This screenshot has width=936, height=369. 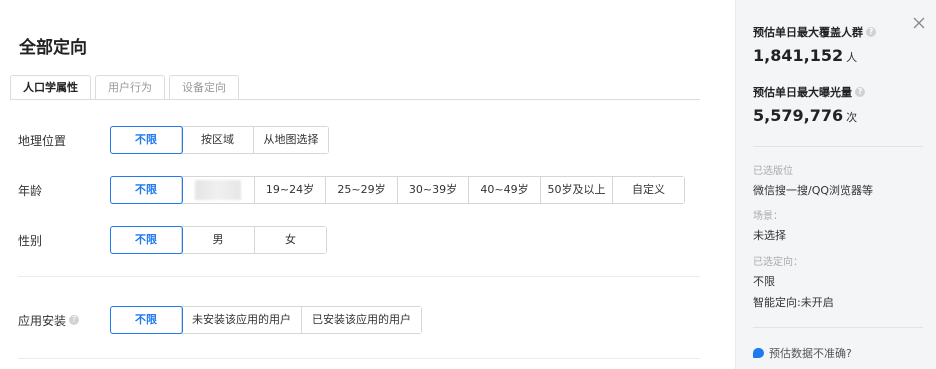 I want to click on app-install-selector: 不限 未安装该应用的用户 已安装该应用的用户, so click(x=266, y=320).